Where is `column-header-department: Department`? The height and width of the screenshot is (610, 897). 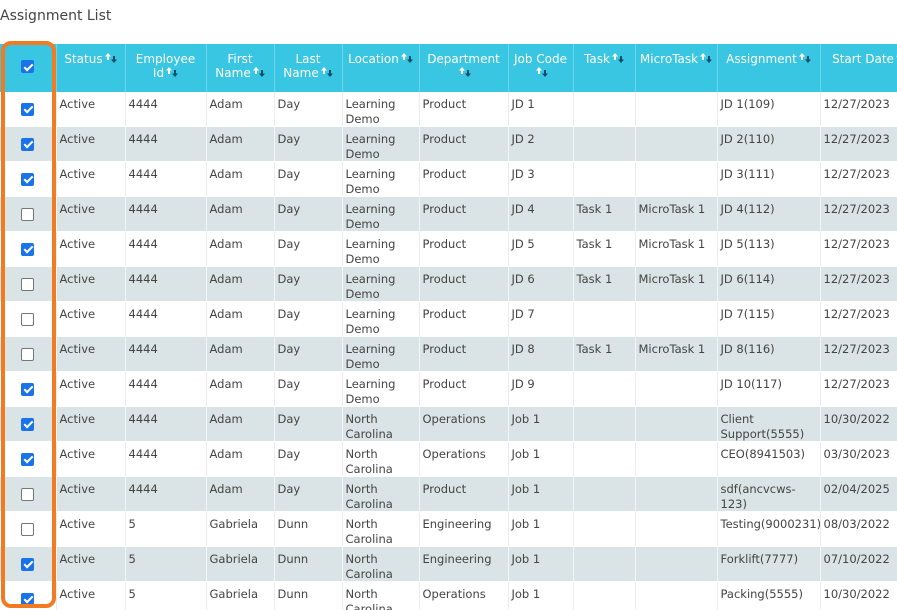 column-header-department: Department is located at coordinates (464, 68).